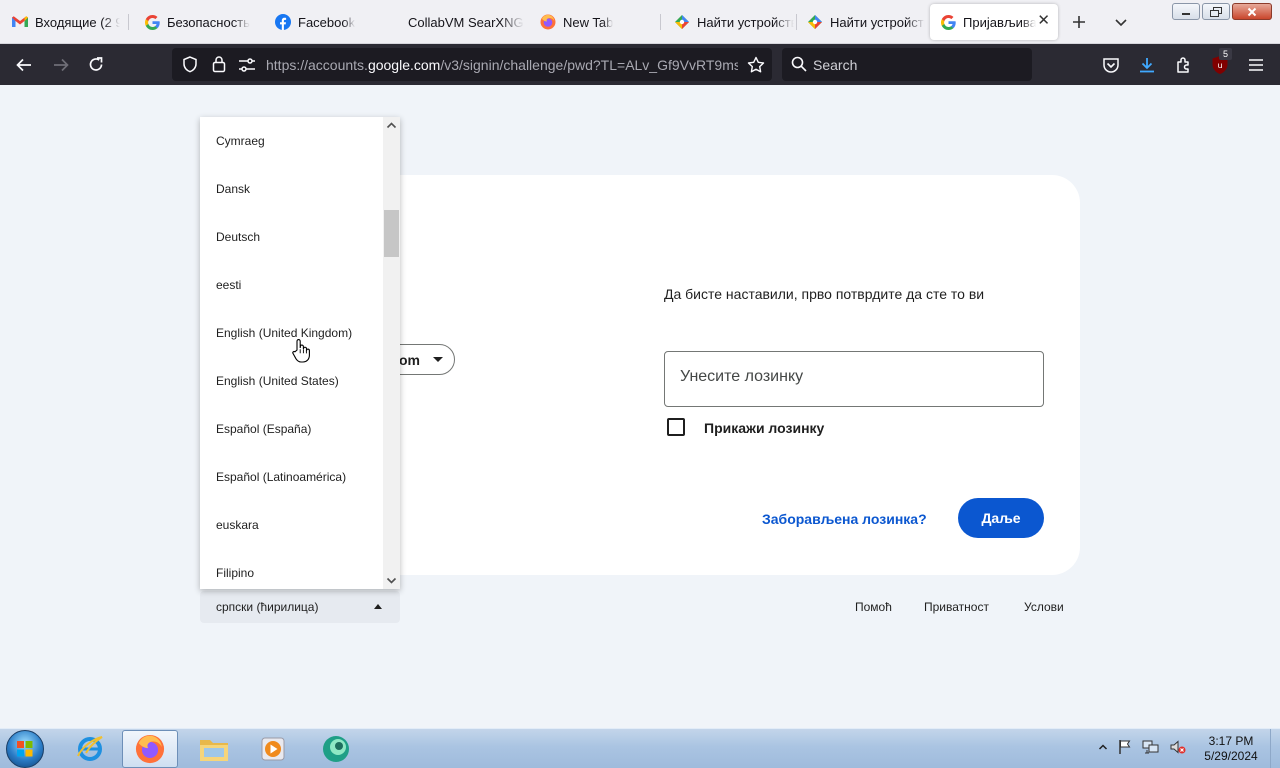  What do you see at coordinates (1121, 22) in the screenshot?
I see `list-all-tabs-button` at bounding box center [1121, 22].